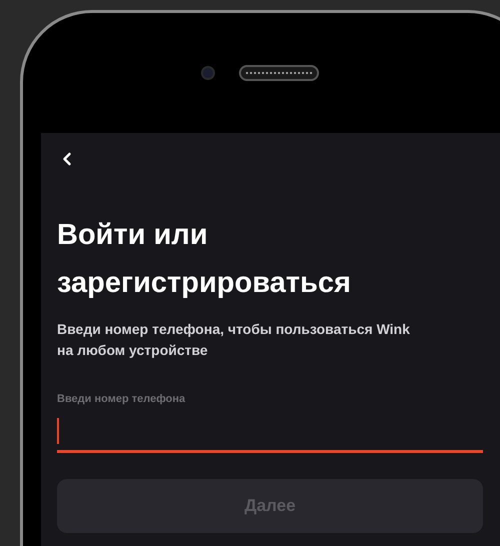 The width and height of the screenshot is (500, 546). Describe the element at coordinates (204, 259) in the screenshot. I see `page-title: Войти или зарегистрироваться` at that location.